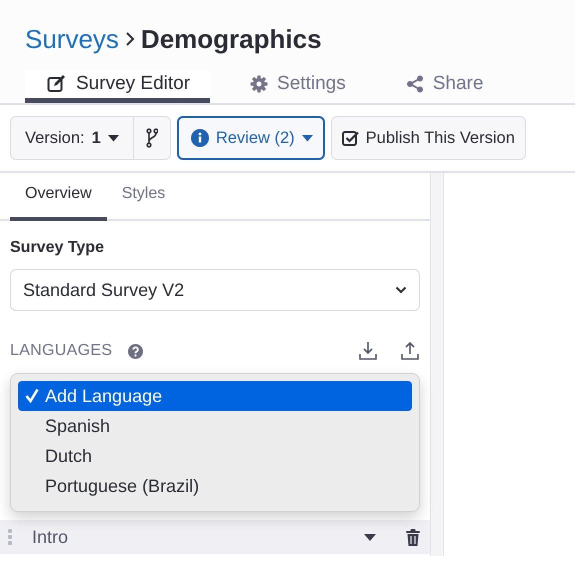 The image size is (575, 577). What do you see at coordinates (444, 86) in the screenshot?
I see `tab: Share` at bounding box center [444, 86].